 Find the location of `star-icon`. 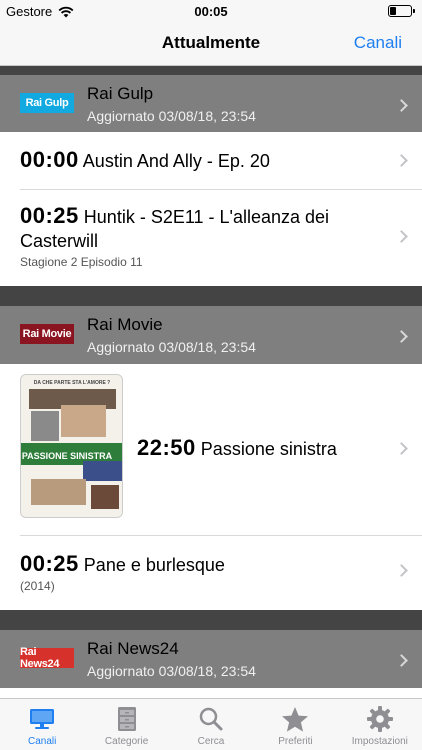

star-icon is located at coordinates (295, 719).